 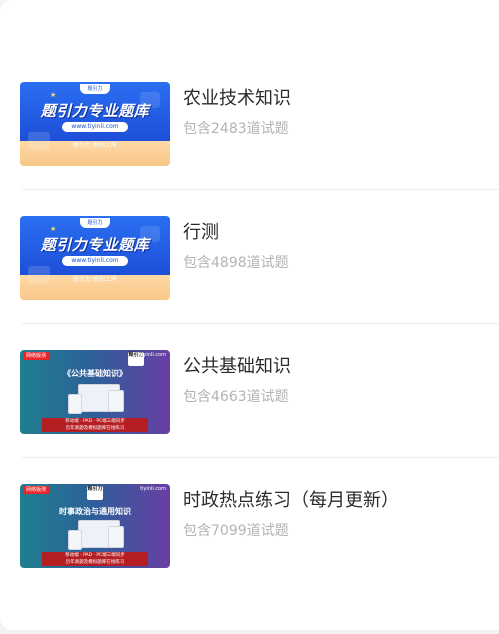 I want to click on item-question-count: 包含4663道试题, so click(x=236, y=397).